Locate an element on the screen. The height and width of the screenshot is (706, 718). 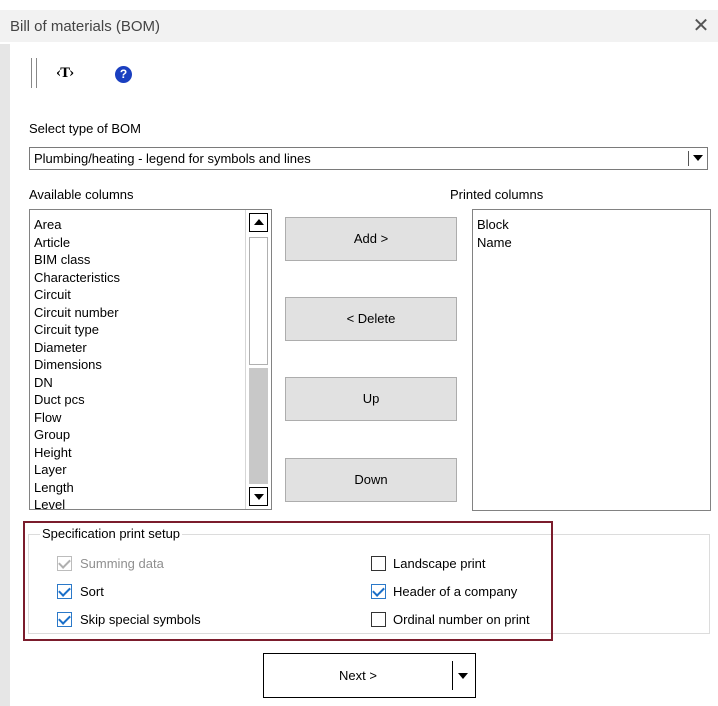
ordinal-number-on-print-checkbox is located at coordinates (378, 619).